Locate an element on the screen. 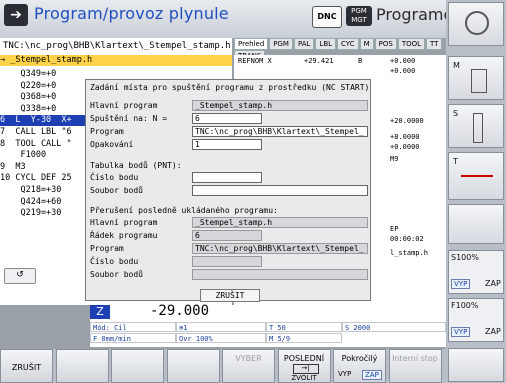 The image size is (506, 383). int-main-program-field: _Stempel_stamp.h is located at coordinates (280, 222).